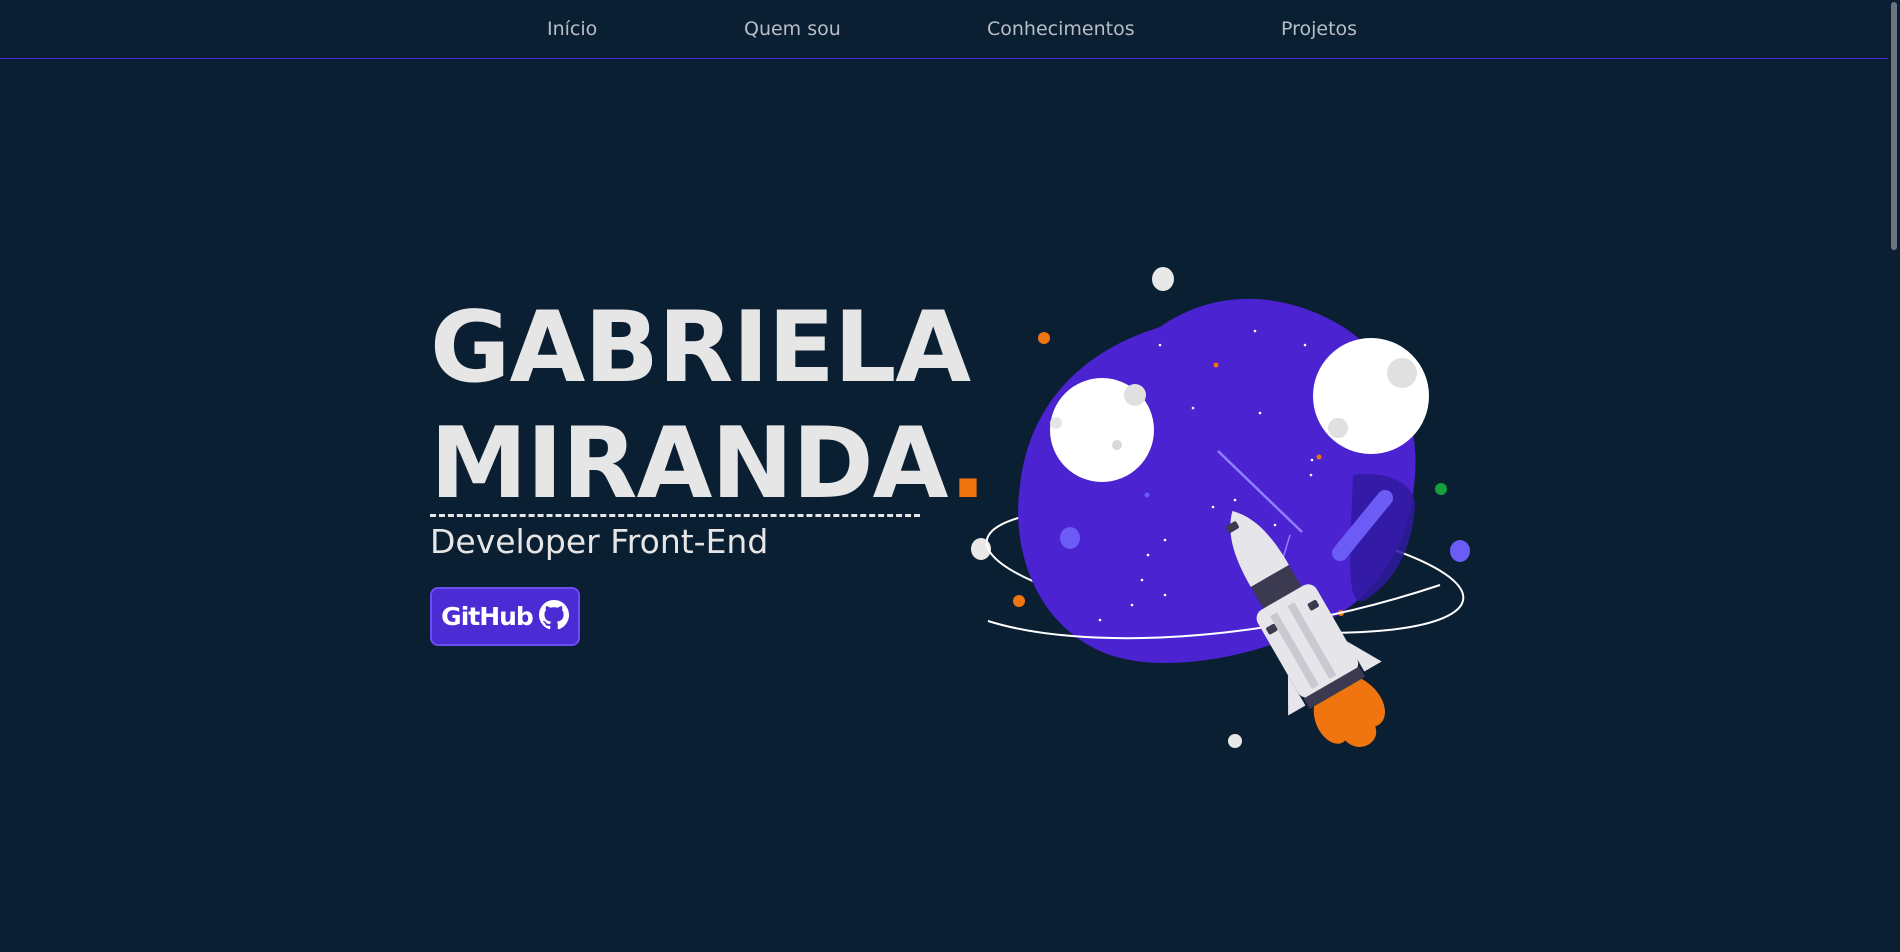 This screenshot has height=952, width=1900. Describe the element at coordinates (1894, 126) in the screenshot. I see `scrollbar-thumb` at that location.